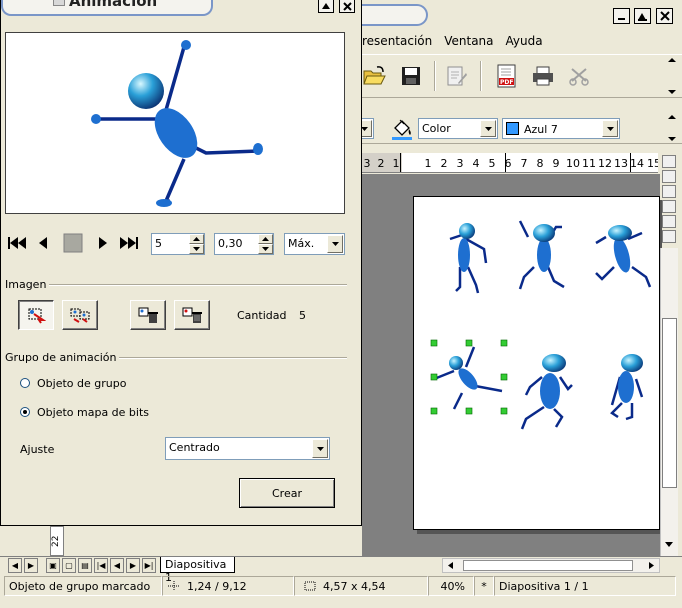  What do you see at coordinates (664, 16) in the screenshot?
I see `close-button` at bounding box center [664, 16].